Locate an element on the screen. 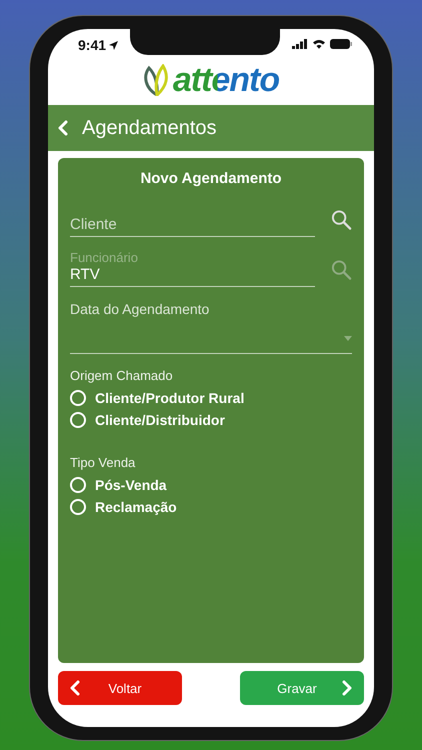  radio-option: Reclamação is located at coordinates (123, 507).